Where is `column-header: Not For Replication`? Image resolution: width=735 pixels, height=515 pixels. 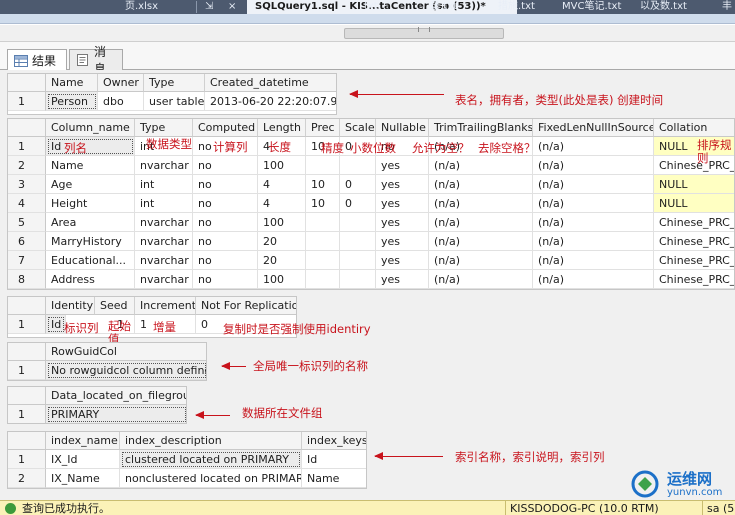
column-header: Not For Replication is located at coordinates (246, 306).